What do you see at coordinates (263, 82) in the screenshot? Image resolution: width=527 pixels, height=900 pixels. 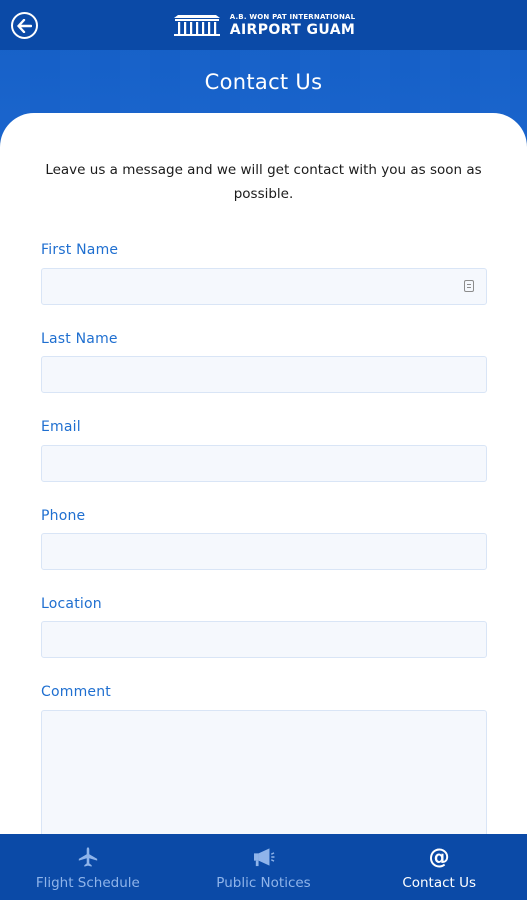 I see `page-title: Contact Us` at bounding box center [263, 82].